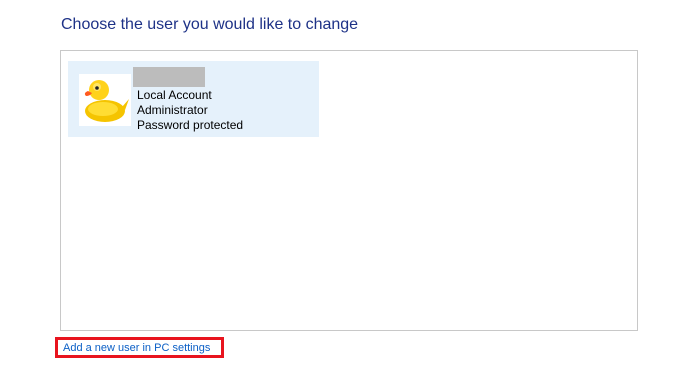  Describe the element at coordinates (136, 348) in the screenshot. I see `add-user-link: Add a new user in PC settings` at that location.